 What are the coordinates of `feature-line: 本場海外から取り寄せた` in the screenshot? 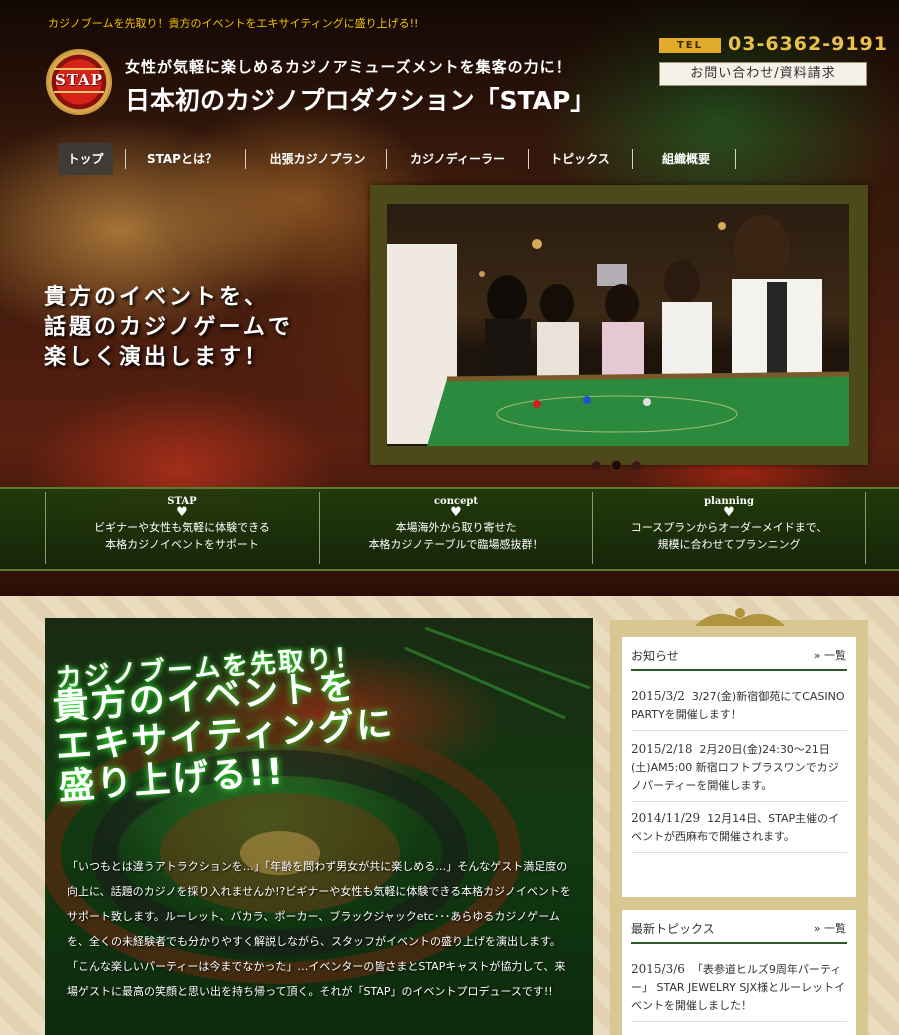 It's located at (456, 527).